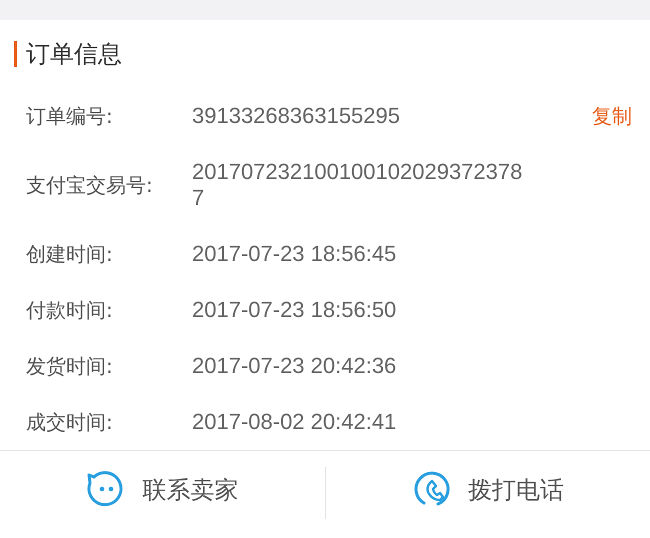  Describe the element at coordinates (70, 254) in the screenshot. I see `field-label: 创建时间:` at that location.